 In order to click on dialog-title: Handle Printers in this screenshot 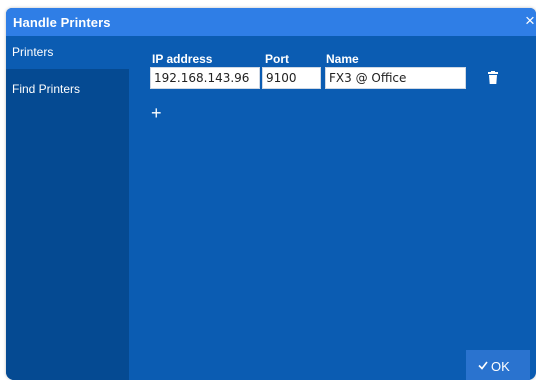, I will do `click(62, 22)`.